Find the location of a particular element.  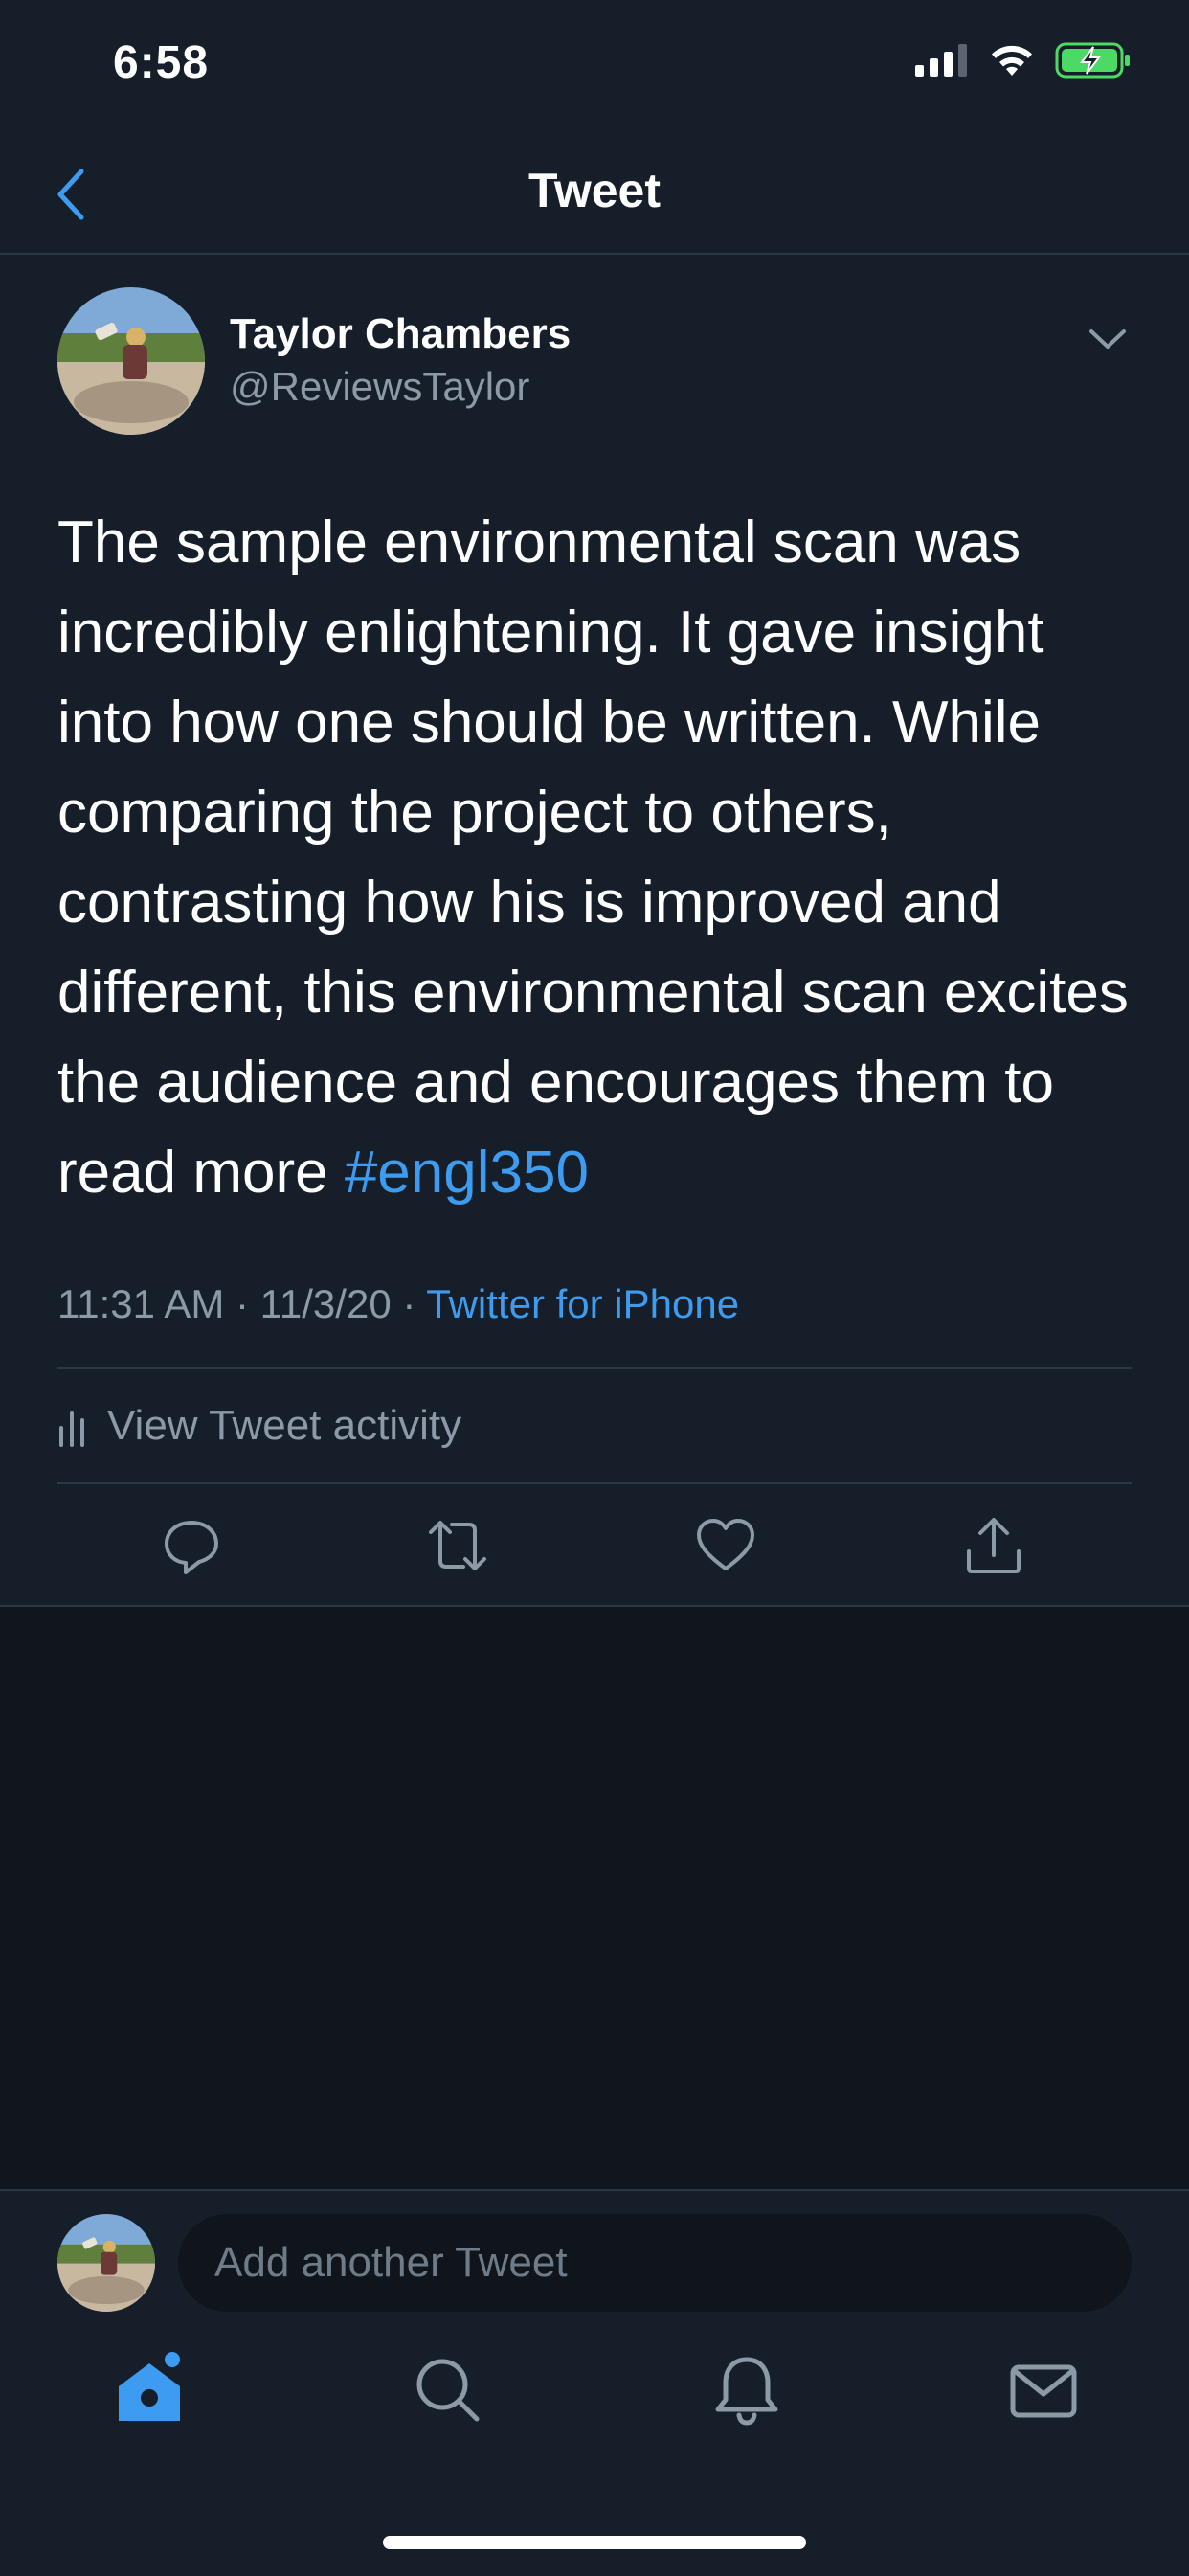

tweet-actions is located at coordinates (594, 1546).